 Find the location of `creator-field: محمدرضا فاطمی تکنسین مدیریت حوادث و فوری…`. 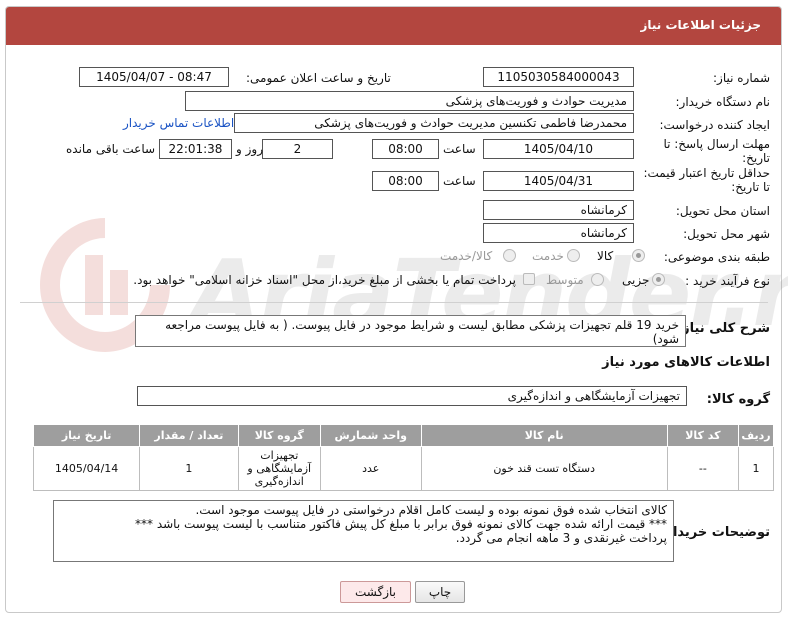

creator-field: محمدرضا فاطمی تکنسین مدیریت حوادث و فوری… is located at coordinates (434, 123).